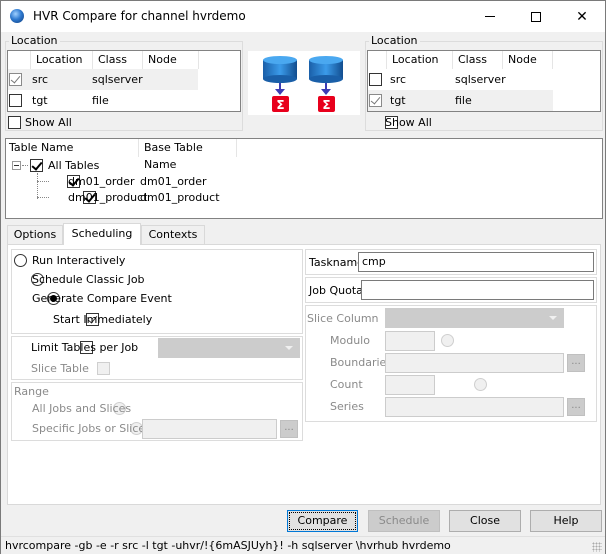 This screenshot has height=555, width=606. I want to click on count-input, so click(410, 385).